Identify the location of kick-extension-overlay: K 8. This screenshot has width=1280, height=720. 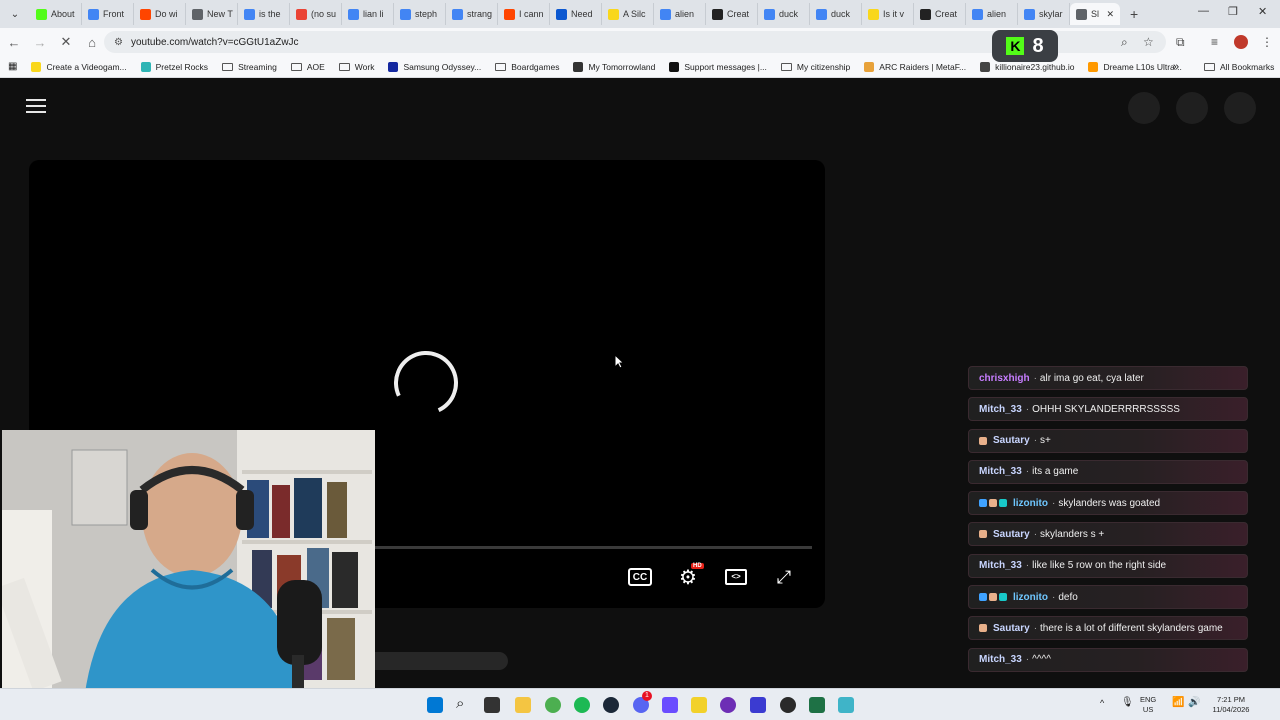
(1025, 46).